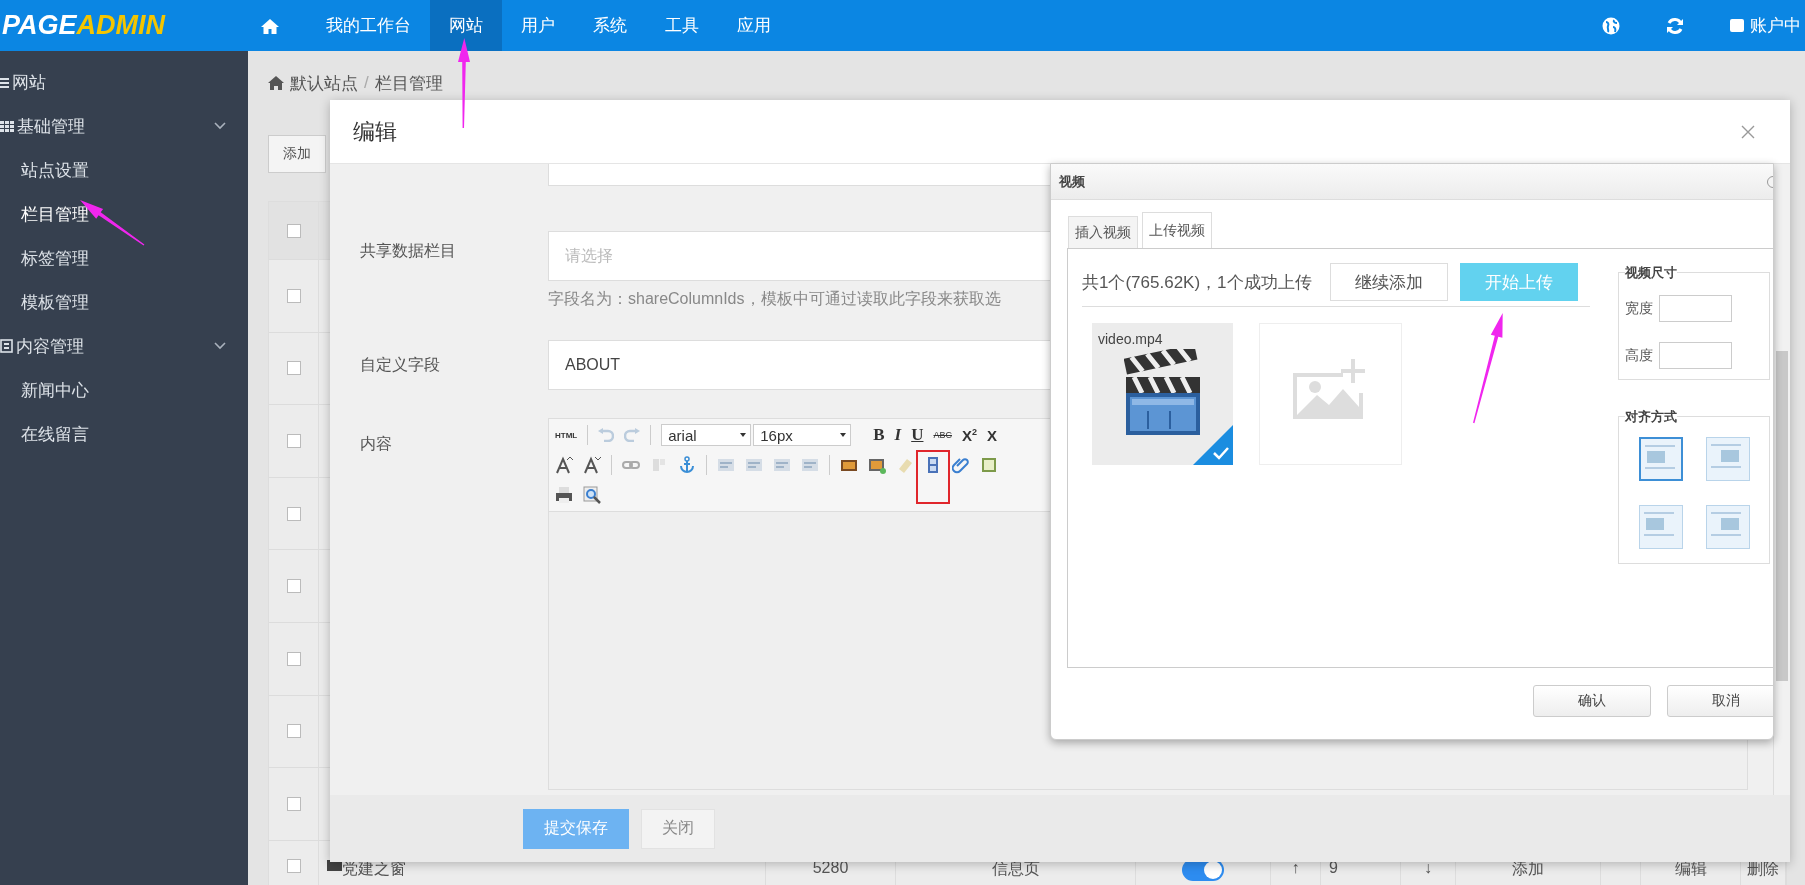  Describe the element at coordinates (1197, 282) in the screenshot. I see `upload-status: 共1个(765.62K)，1个成功上传` at that location.